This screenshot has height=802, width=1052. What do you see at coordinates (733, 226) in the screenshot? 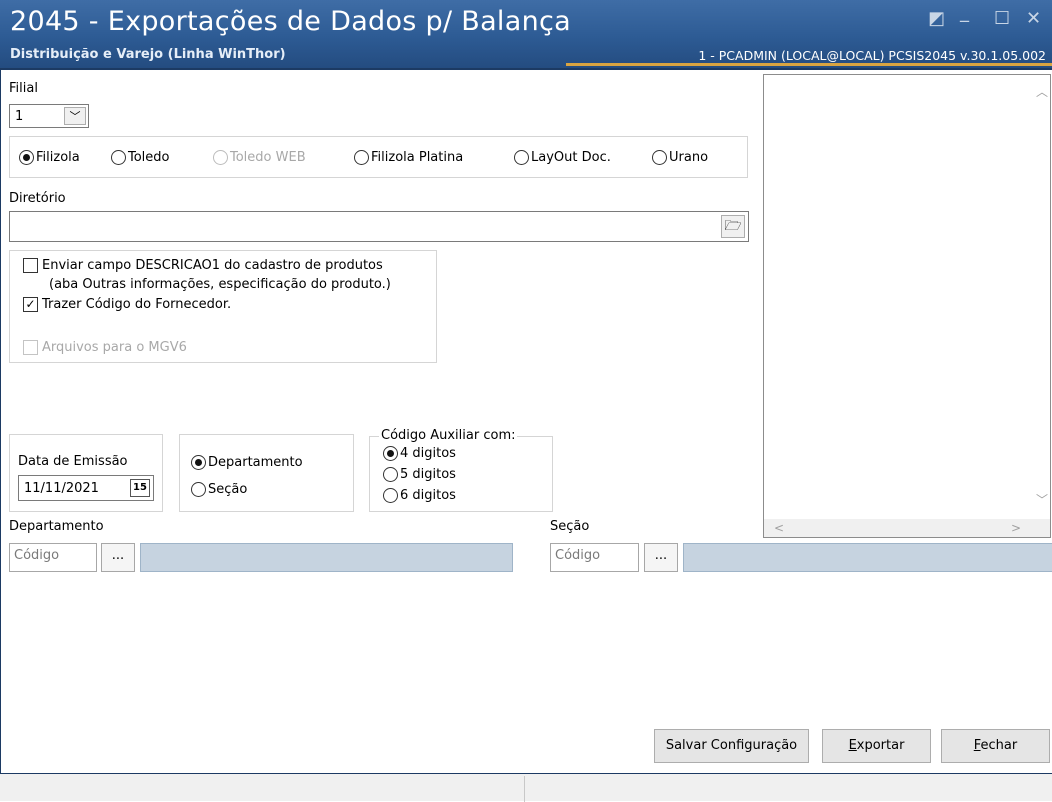
I see `folder-open-icon: 🗁` at bounding box center [733, 226].